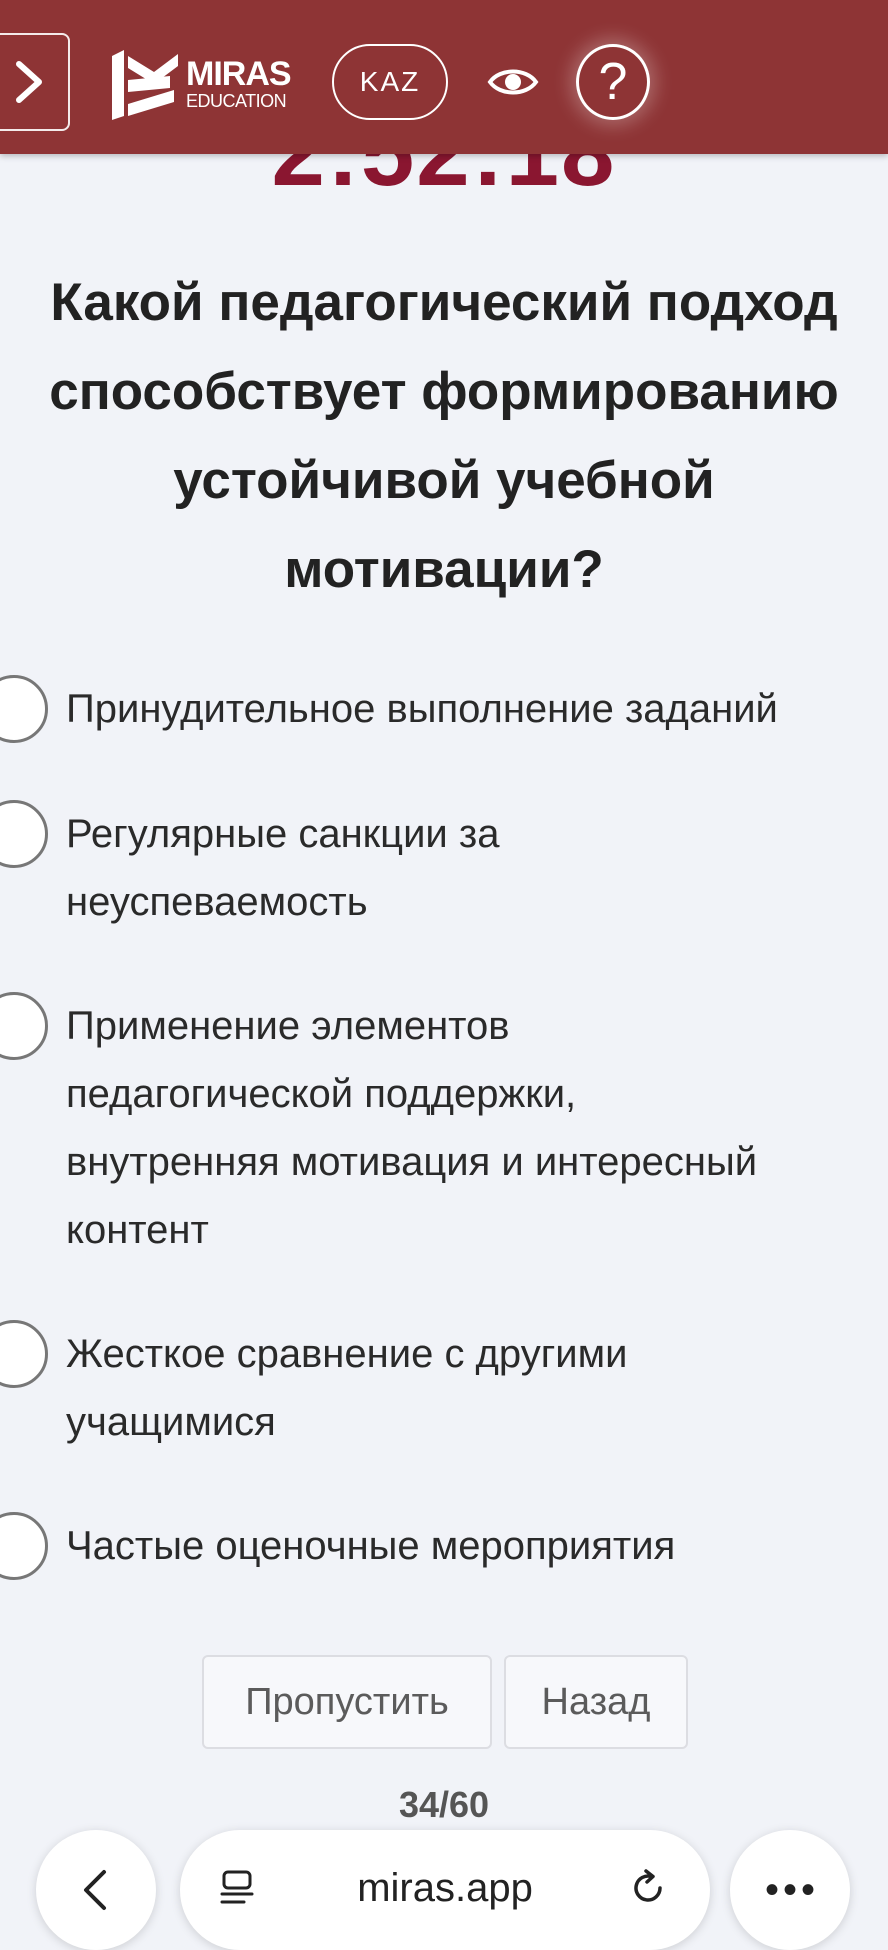  Describe the element at coordinates (238, 1888) in the screenshot. I see `reader-mode-icon` at that location.